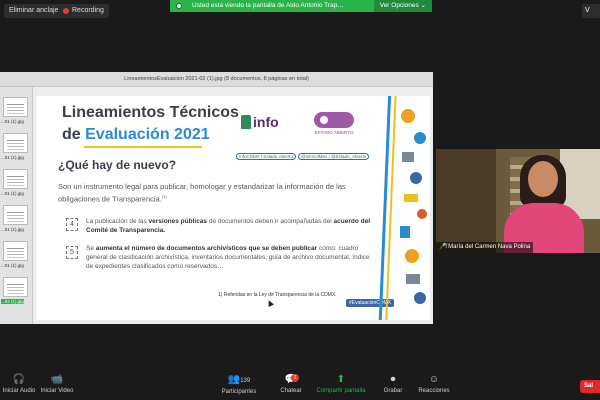 The image size is (600, 400). What do you see at coordinates (591, 11) in the screenshot?
I see `view-button: V` at bounding box center [591, 11].